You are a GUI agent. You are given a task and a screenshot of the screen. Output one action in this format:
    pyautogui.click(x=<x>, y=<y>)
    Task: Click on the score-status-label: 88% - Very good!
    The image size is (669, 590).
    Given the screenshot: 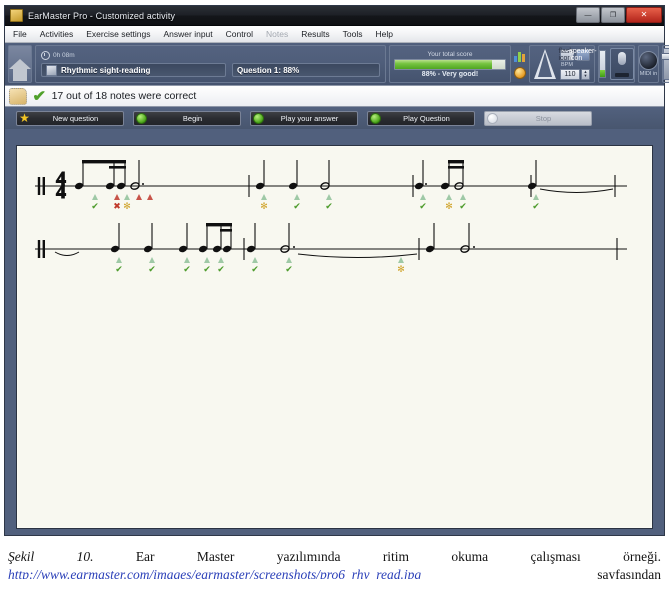 What is the action you would take?
    pyautogui.click(x=450, y=74)
    